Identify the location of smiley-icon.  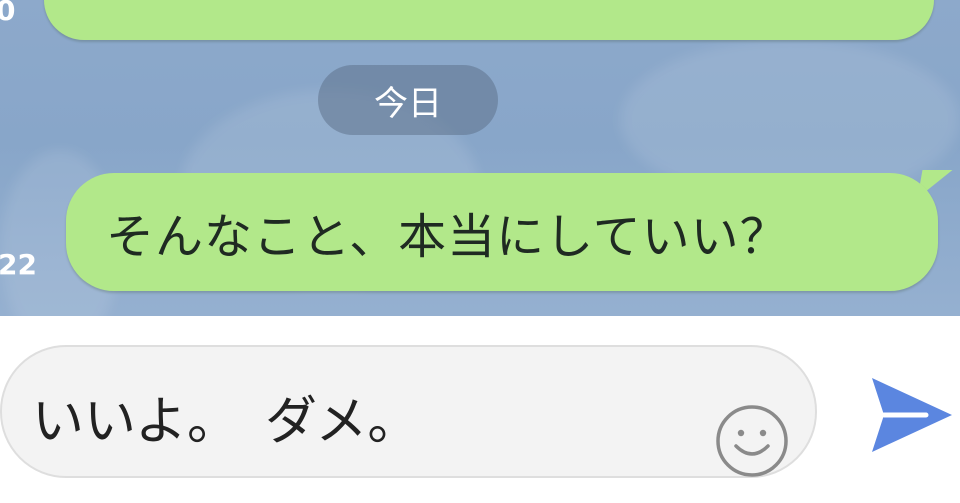
(752, 441).